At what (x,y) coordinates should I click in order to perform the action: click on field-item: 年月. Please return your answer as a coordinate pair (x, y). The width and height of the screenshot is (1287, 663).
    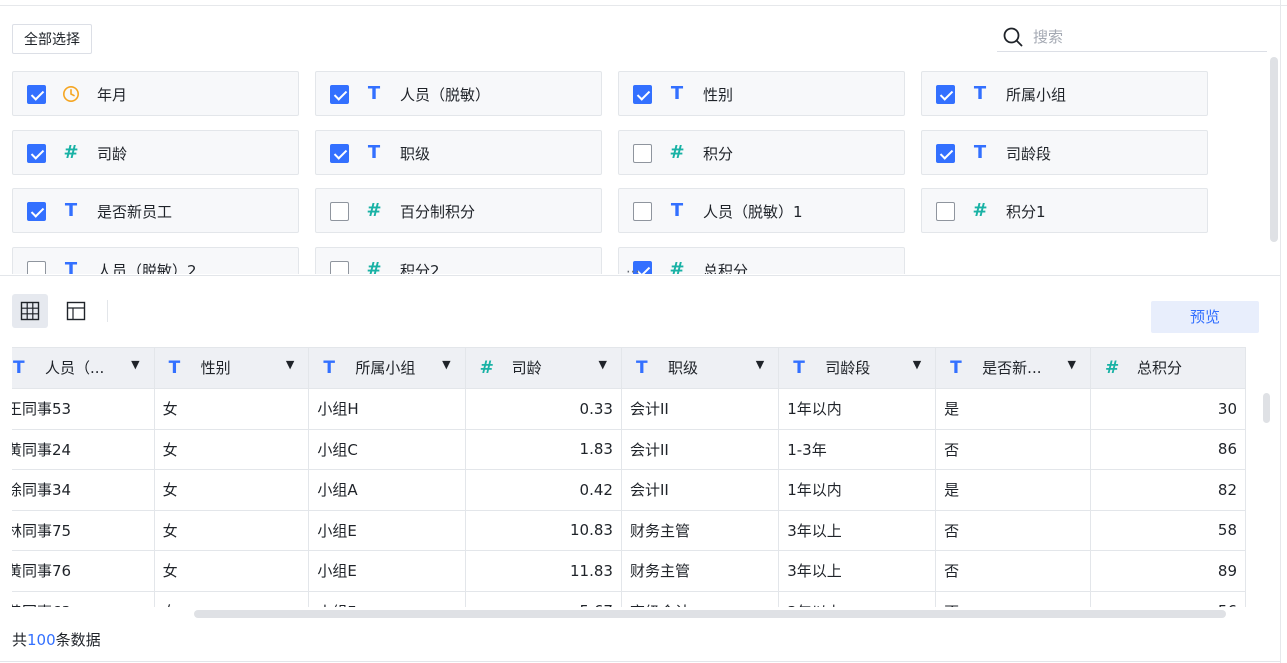
    Looking at the image, I should click on (155, 93).